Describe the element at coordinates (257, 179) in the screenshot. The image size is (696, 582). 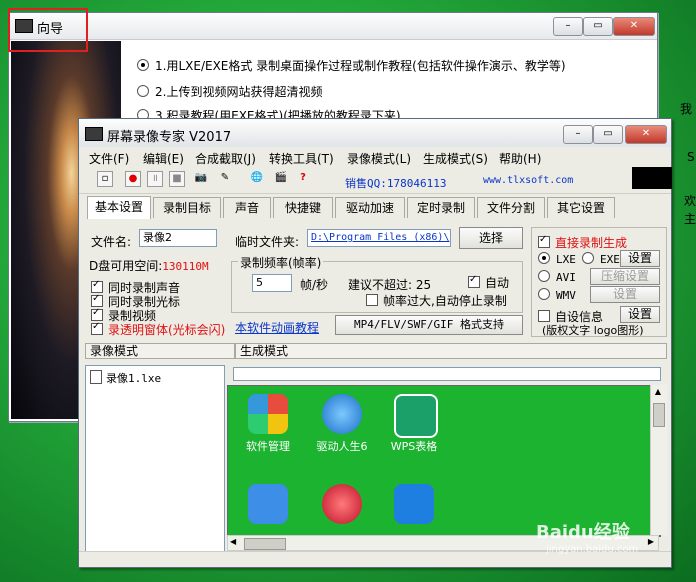
I see `globe-icon: 🌐` at that location.